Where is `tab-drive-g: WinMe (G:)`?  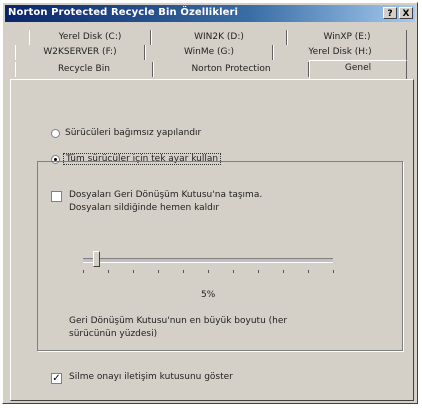 tab-drive-g: WinMe (G:) is located at coordinates (209, 52).